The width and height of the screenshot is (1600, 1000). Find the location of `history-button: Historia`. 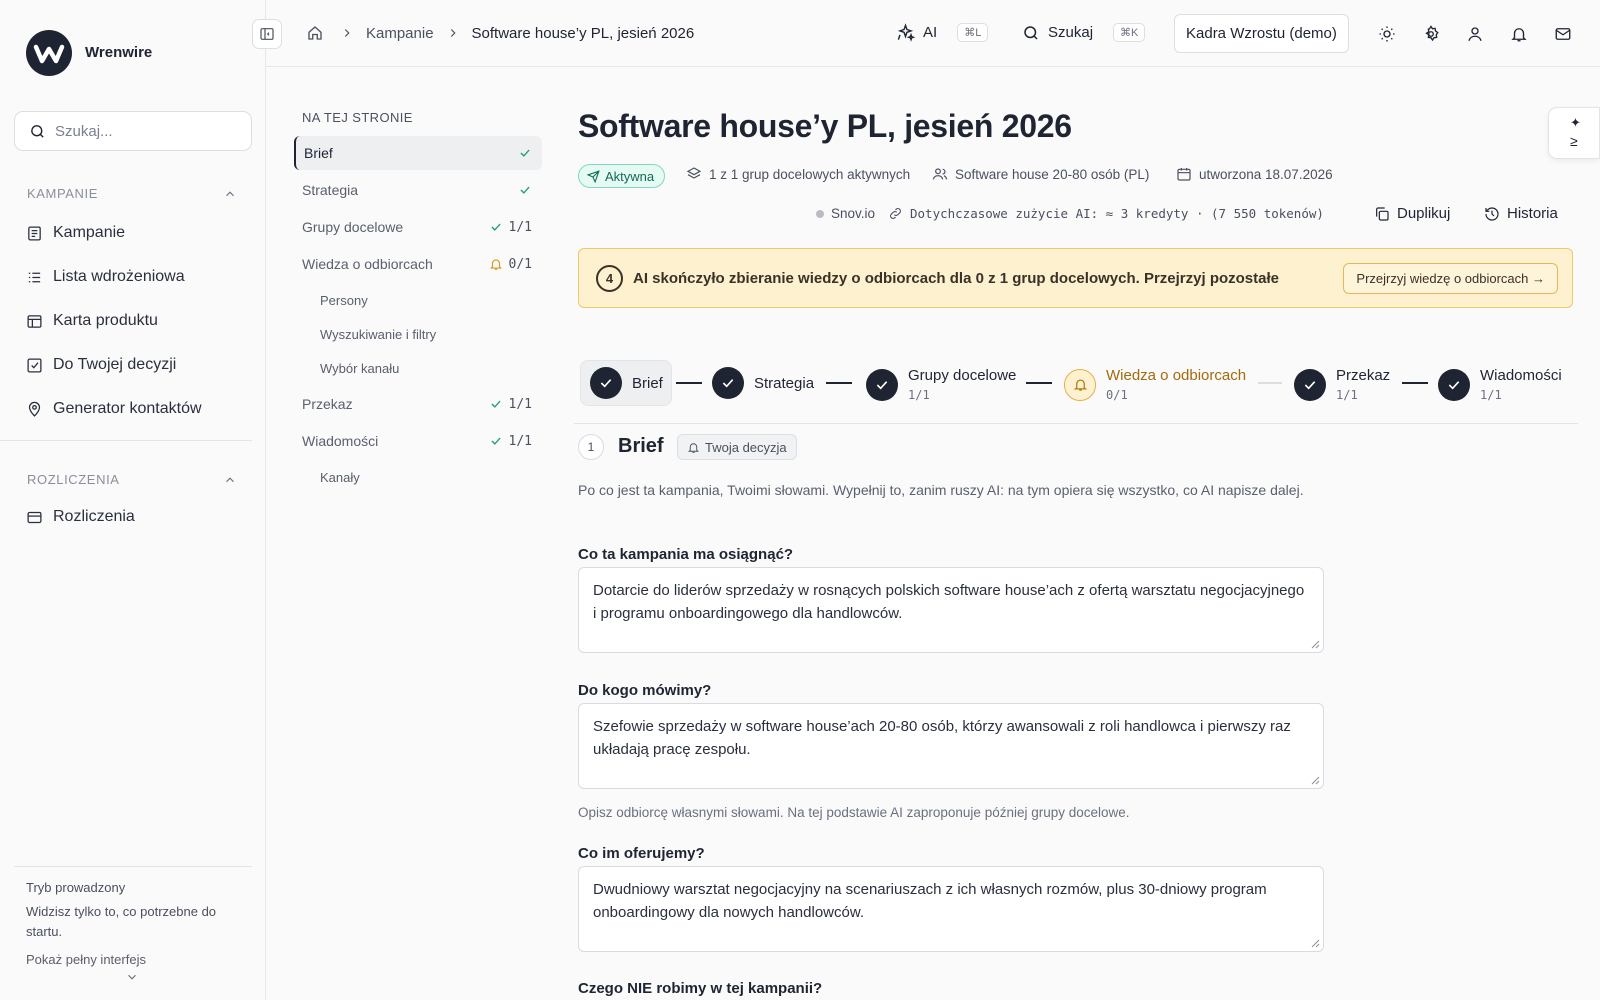

history-button: Historia is located at coordinates (1521, 213).